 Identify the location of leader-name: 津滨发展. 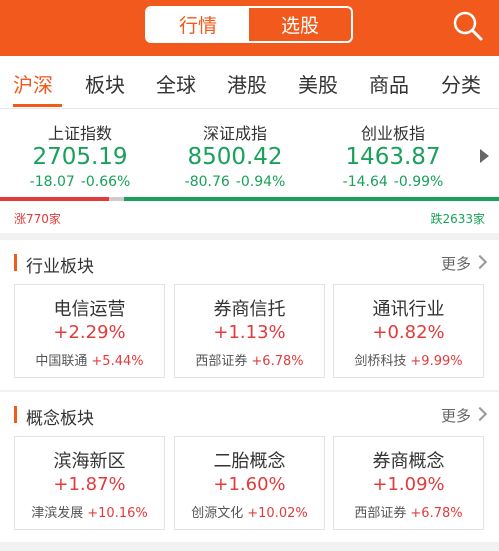
(57, 513).